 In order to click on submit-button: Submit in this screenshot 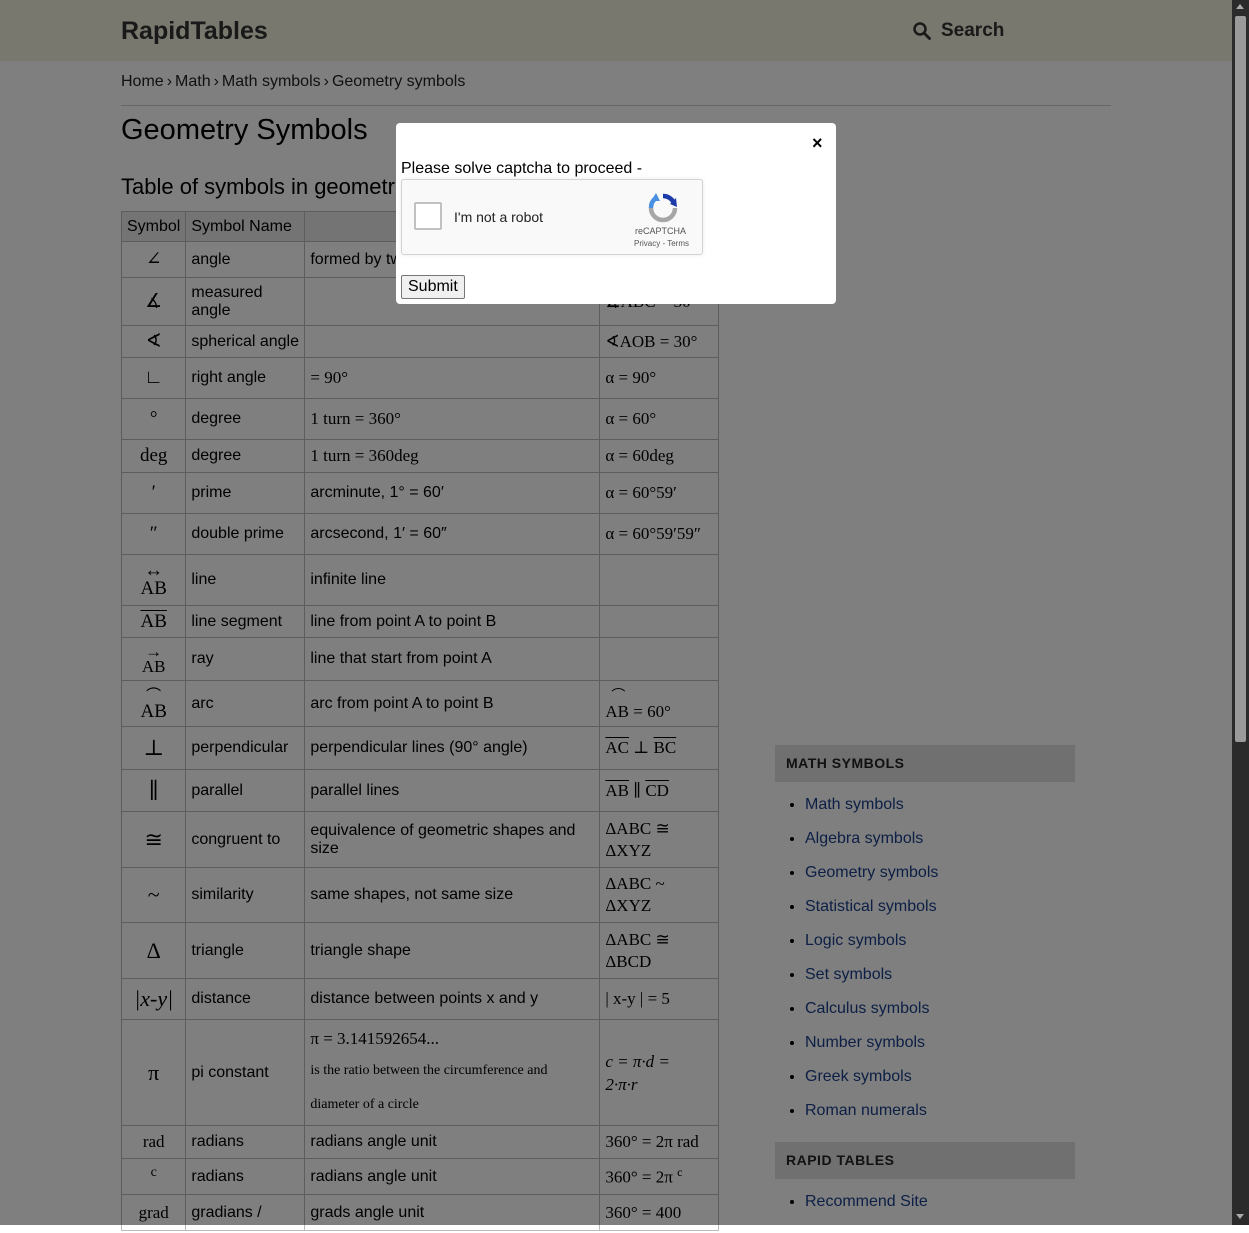, I will do `click(433, 287)`.